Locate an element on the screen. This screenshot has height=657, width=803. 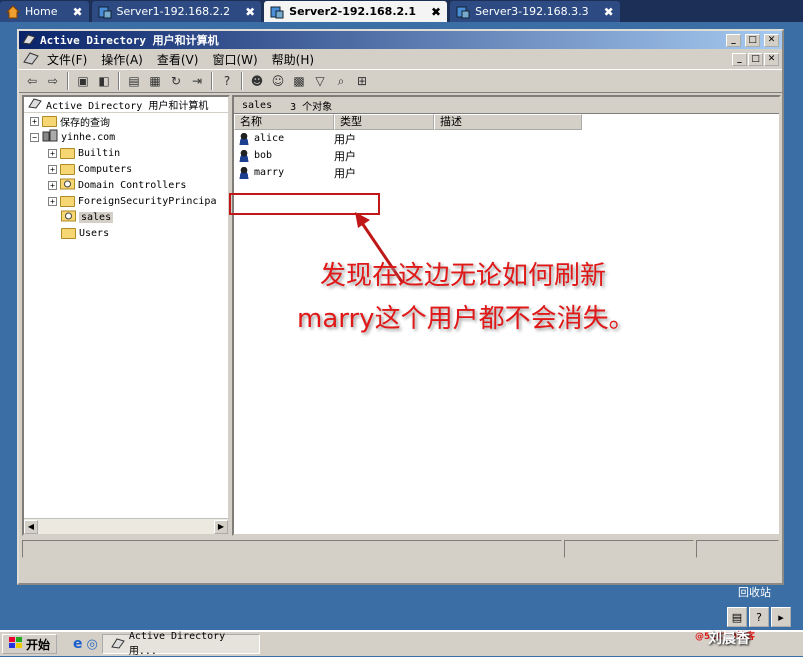
tree-item-saved-queries: + 保存的查询 is located at coordinates (126, 121).